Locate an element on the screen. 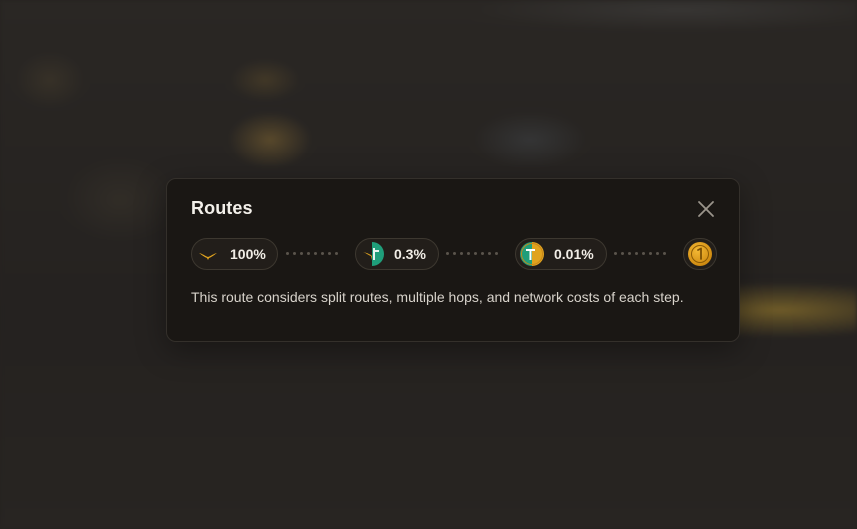 This screenshot has width=857, height=529. tether-gold-token-icon is located at coordinates (532, 254).